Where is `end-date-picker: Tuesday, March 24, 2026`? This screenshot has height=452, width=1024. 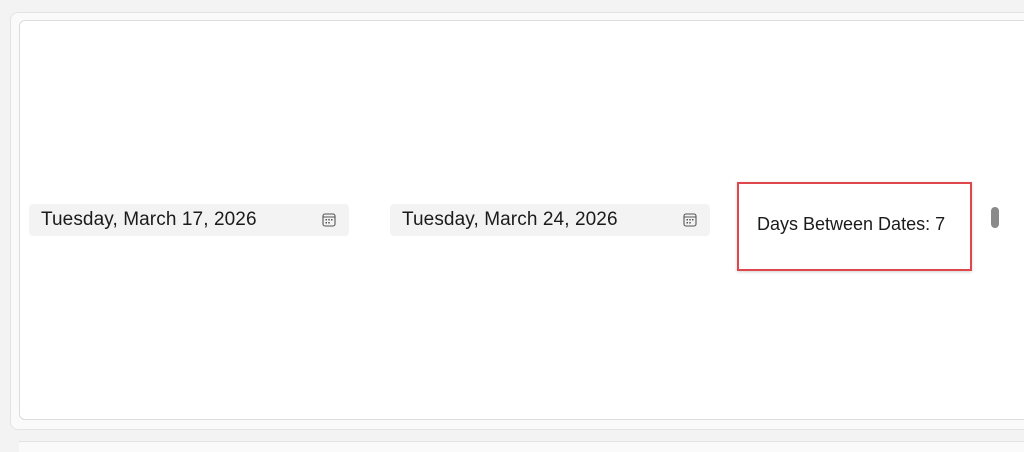
end-date-picker: Tuesday, March 24, 2026 is located at coordinates (550, 220).